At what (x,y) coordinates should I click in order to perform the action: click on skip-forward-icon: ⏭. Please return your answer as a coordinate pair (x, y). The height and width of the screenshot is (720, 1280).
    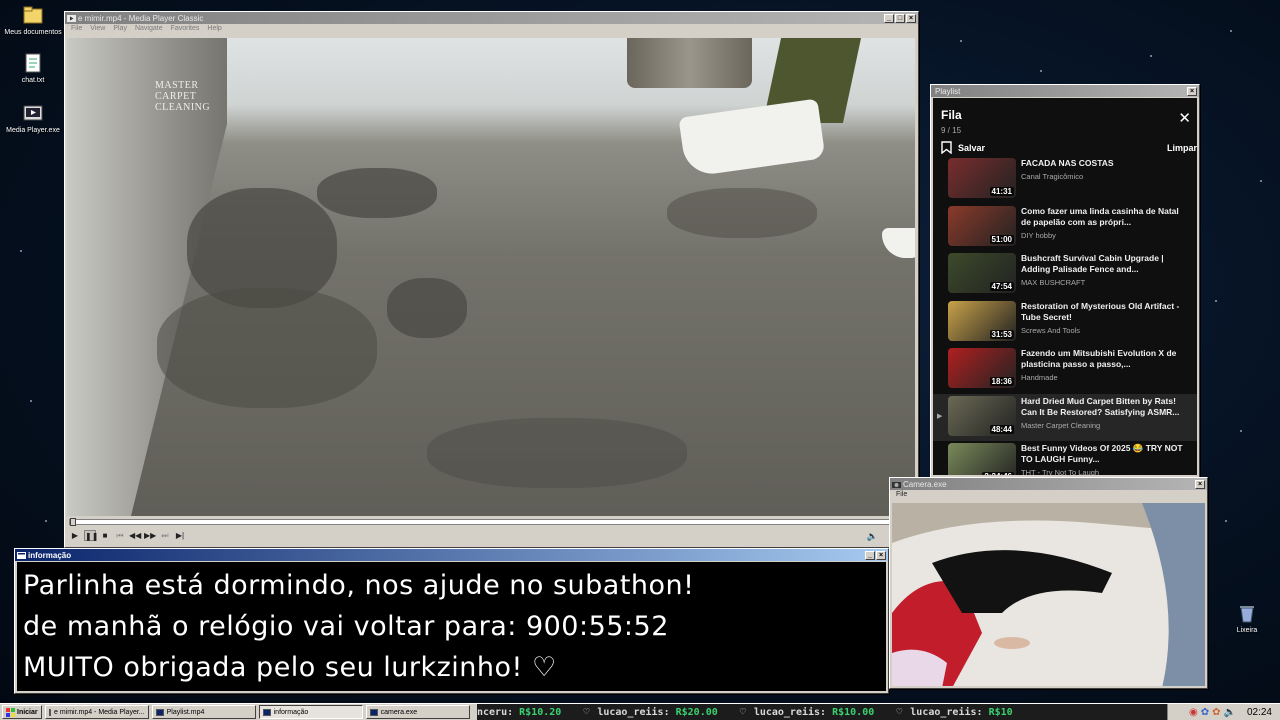
    Looking at the image, I should click on (165, 535).